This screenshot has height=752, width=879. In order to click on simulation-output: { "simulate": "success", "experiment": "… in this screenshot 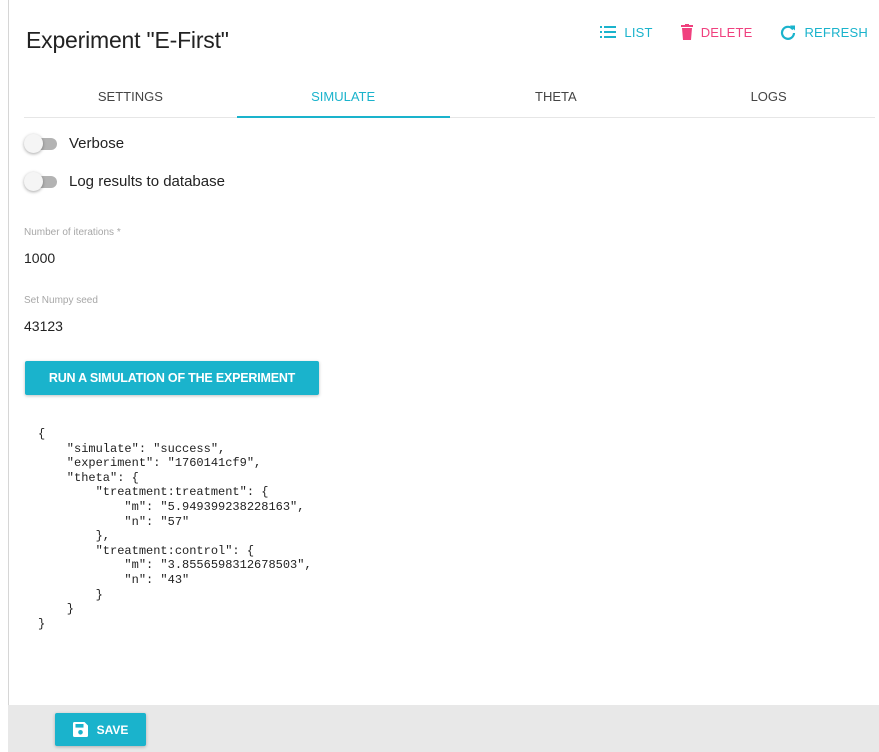, I will do `click(175, 529)`.